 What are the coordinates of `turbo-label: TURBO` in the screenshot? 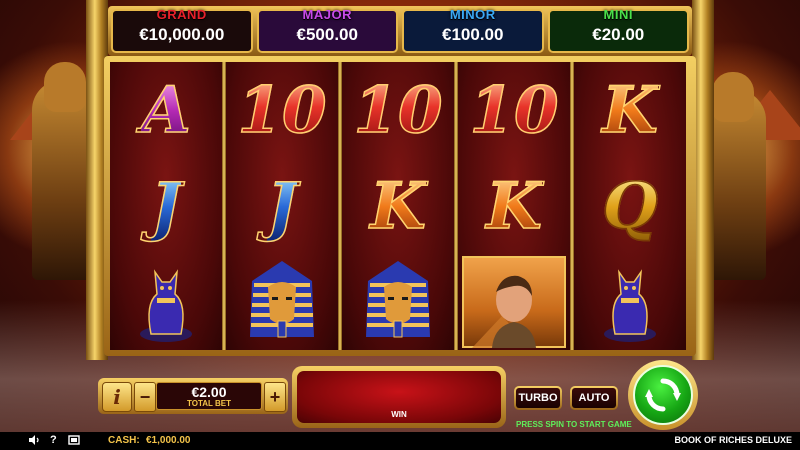 It's located at (538, 398).